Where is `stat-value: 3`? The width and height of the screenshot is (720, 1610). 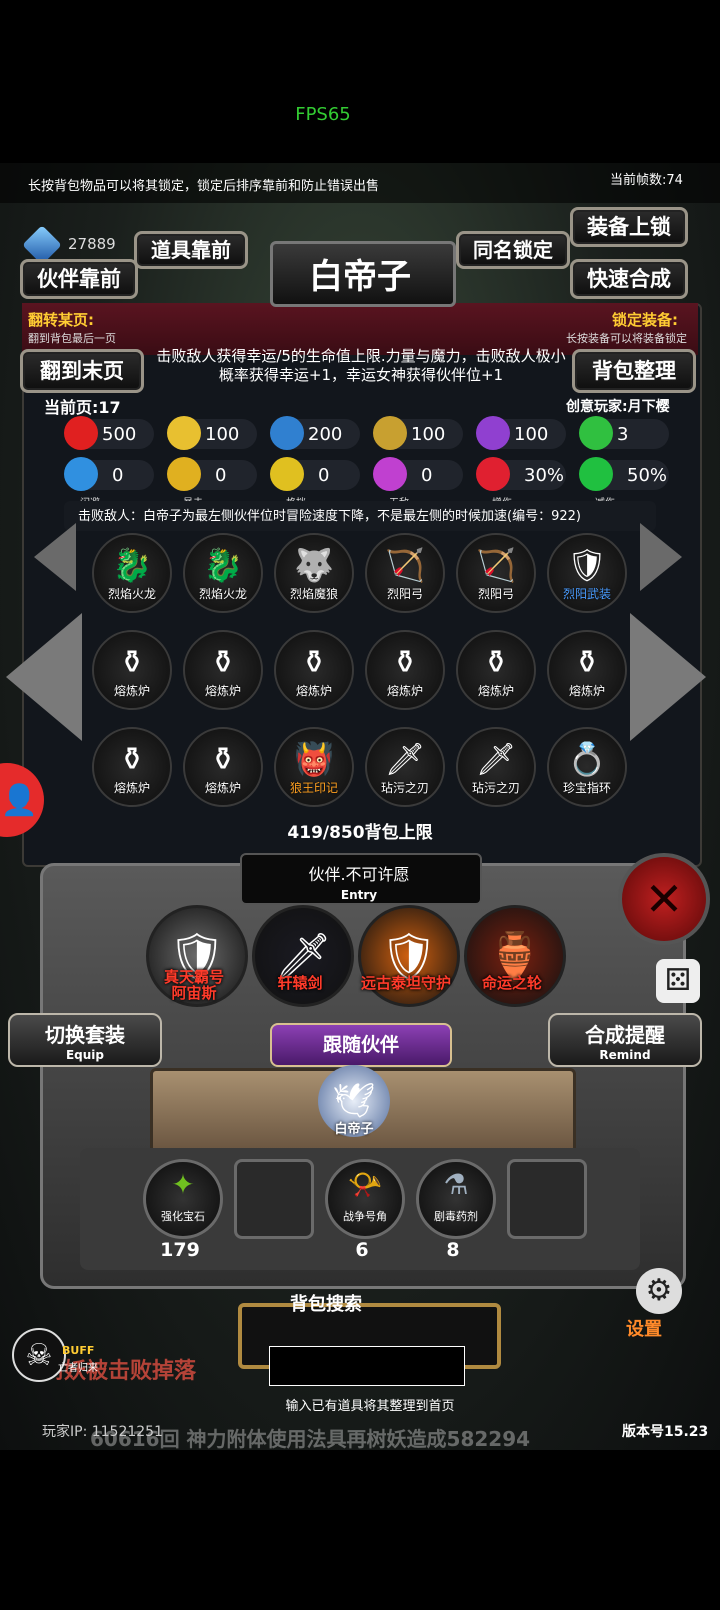
stat-value: 3 is located at coordinates (623, 434).